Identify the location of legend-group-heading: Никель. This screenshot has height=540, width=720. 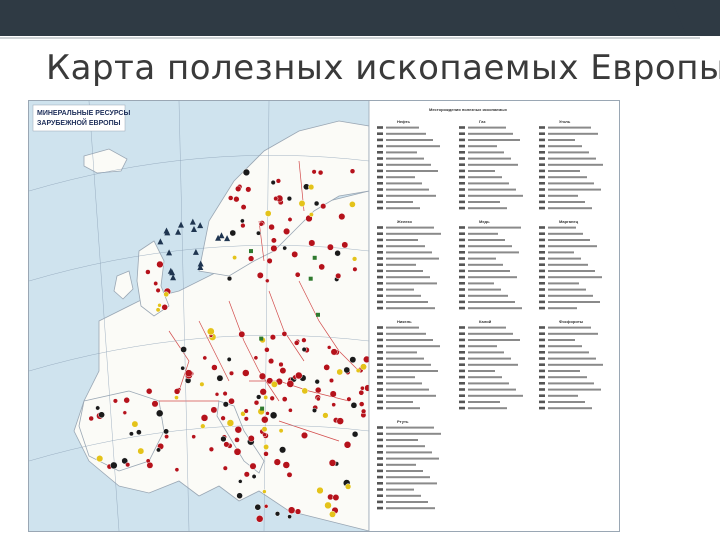
(404, 321).